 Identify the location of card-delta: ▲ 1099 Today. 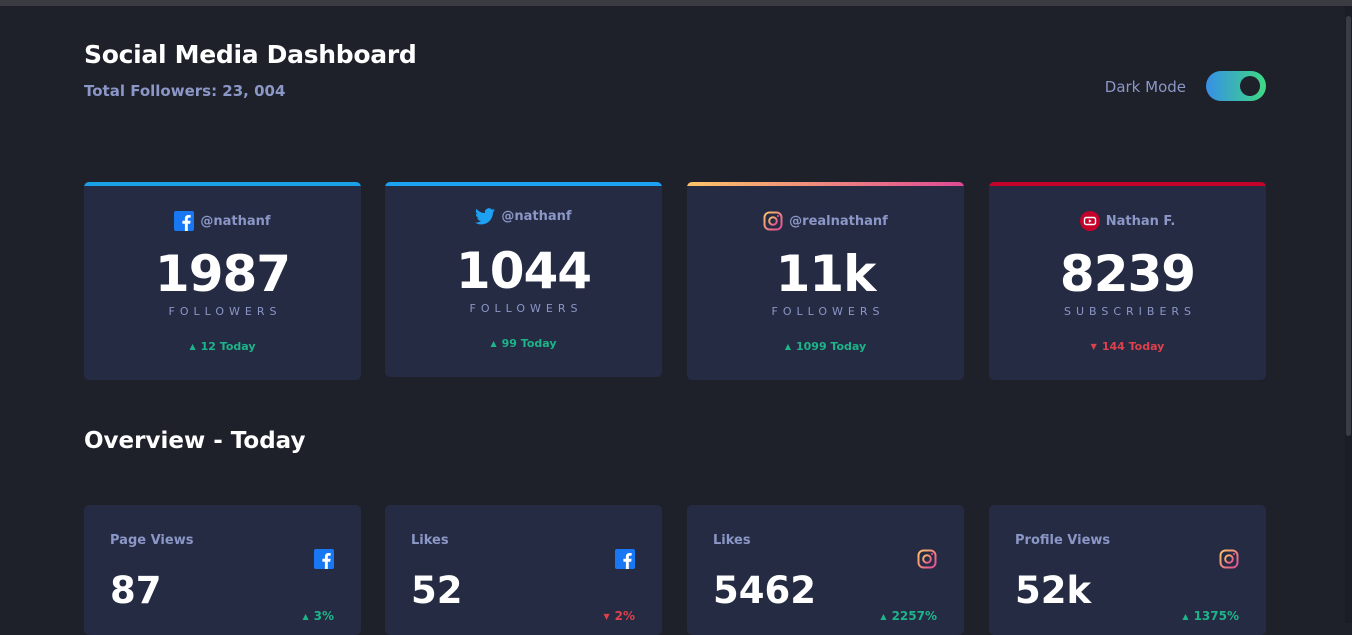
(825, 346).